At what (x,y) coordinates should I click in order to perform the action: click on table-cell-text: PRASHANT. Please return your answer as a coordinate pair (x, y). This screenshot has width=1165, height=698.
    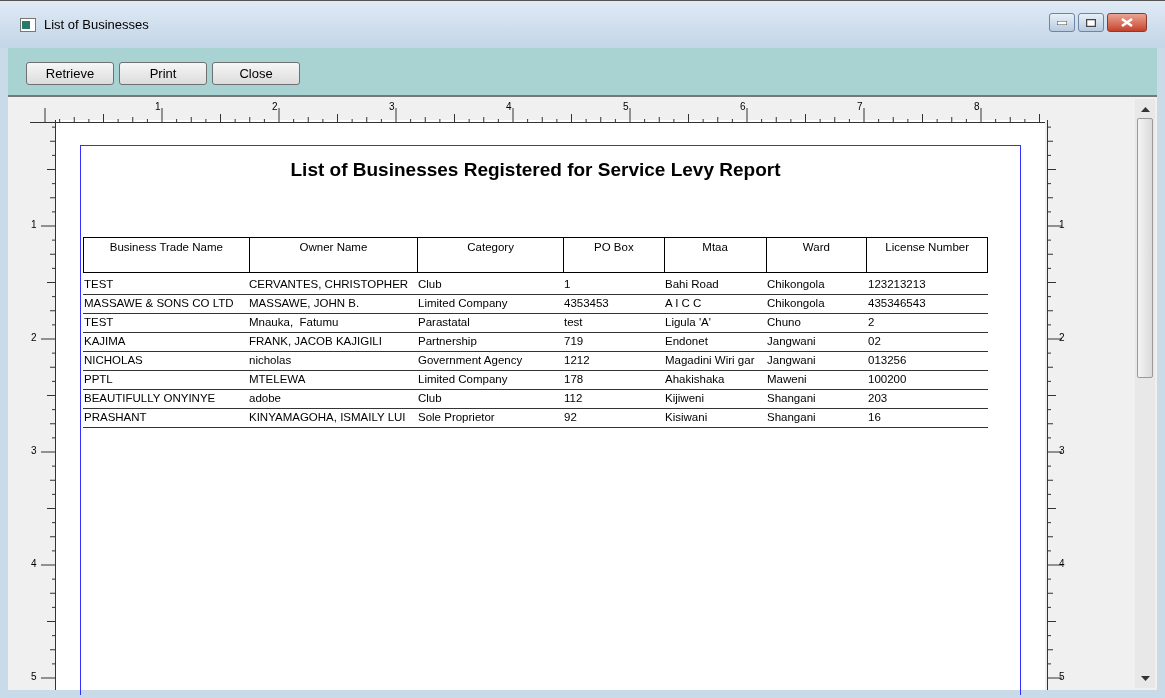
    Looking at the image, I should click on (115, 417).